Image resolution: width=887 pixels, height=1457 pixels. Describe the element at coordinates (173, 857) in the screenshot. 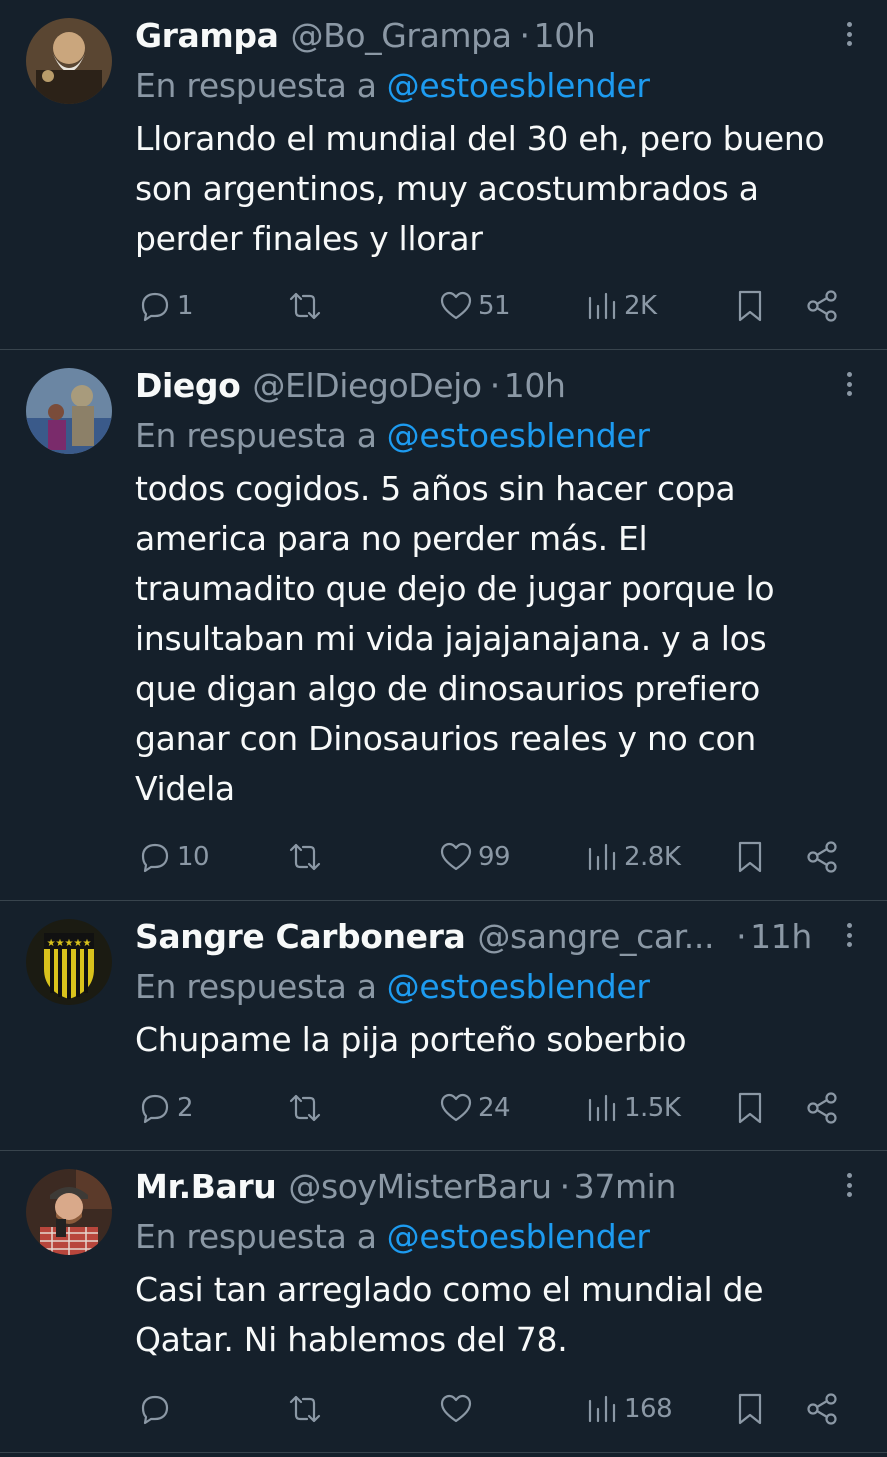

I see `reply-button: 10` at that location.